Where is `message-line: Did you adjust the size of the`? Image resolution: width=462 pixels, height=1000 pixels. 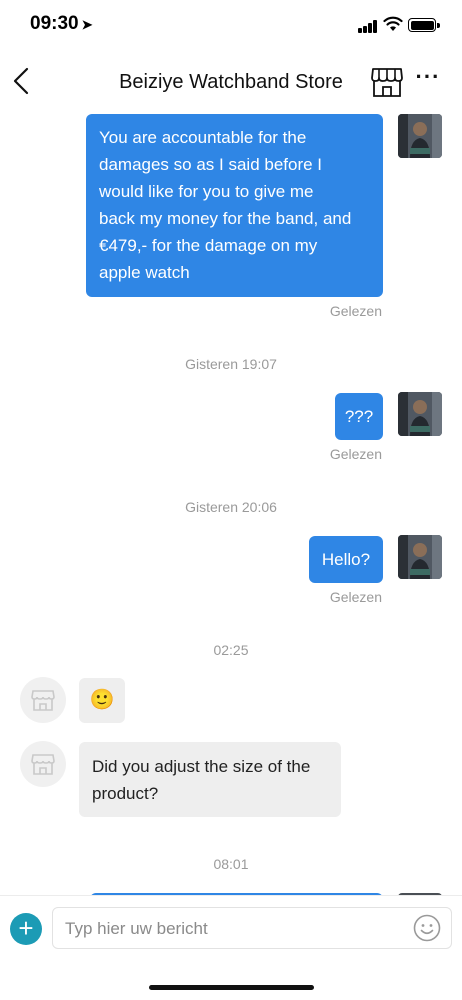 message-line: Did you adjust the size of the is located at coordinates (201, 766).